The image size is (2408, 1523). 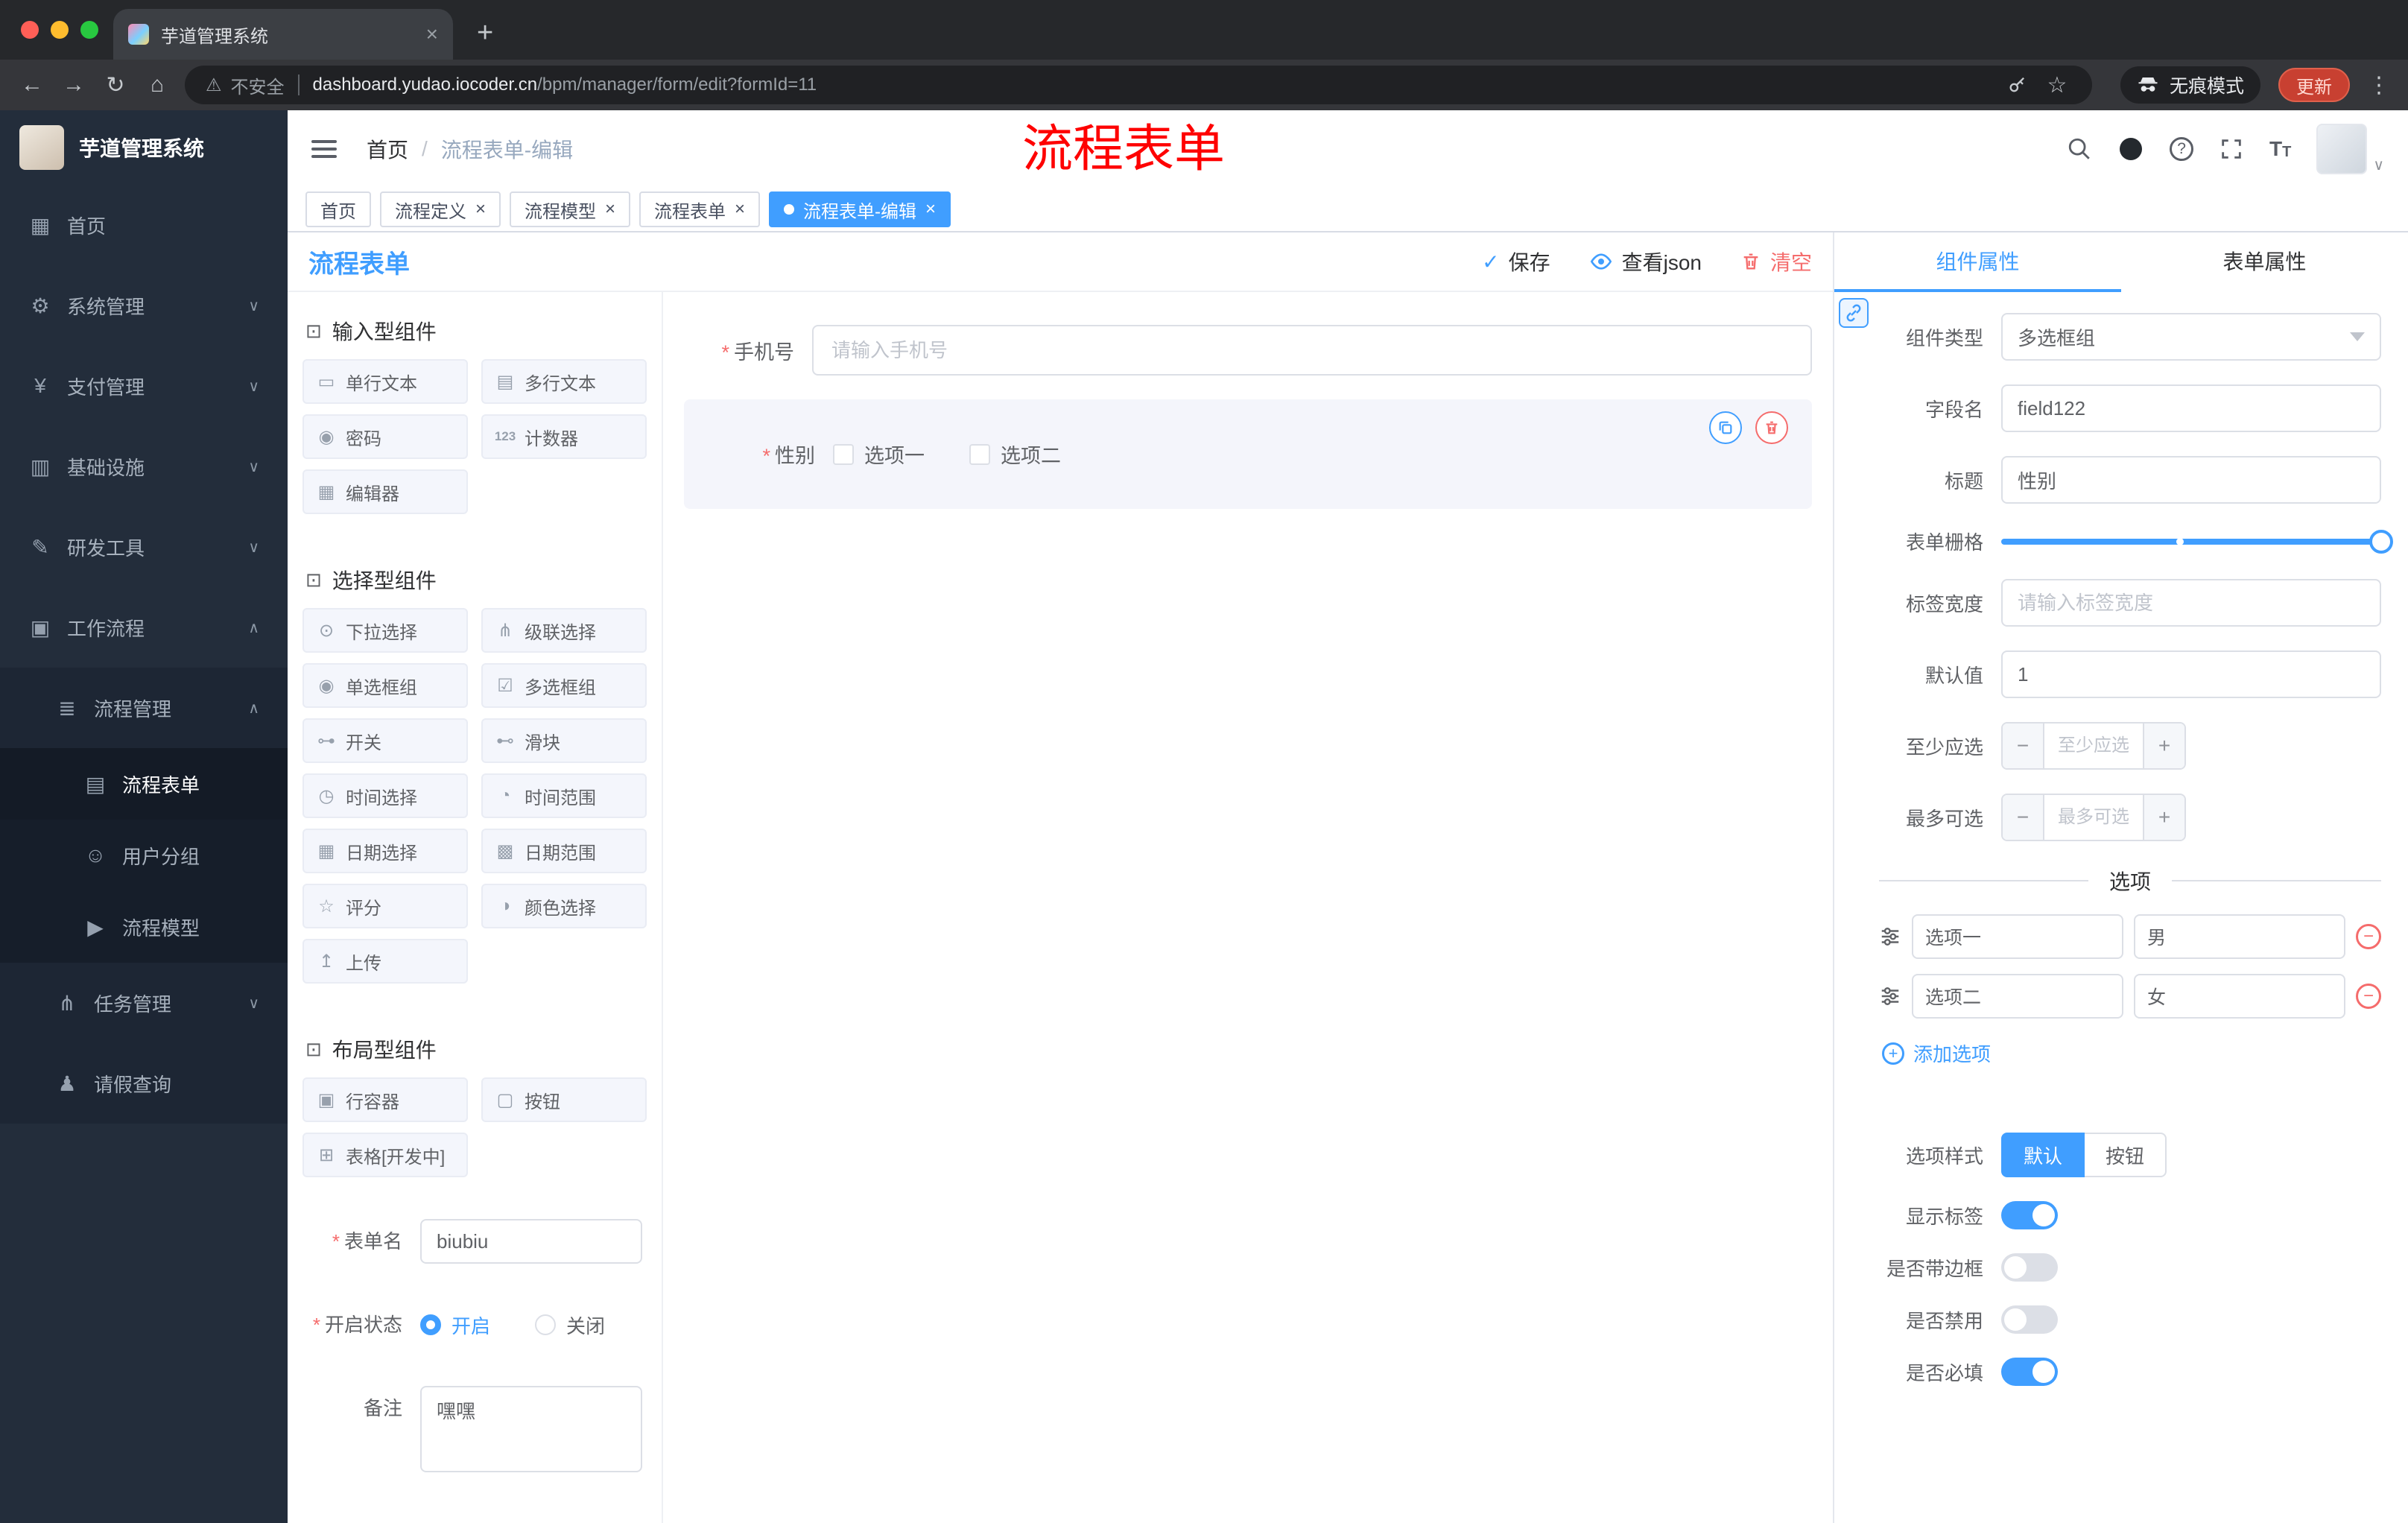 What do you see at coordinates (1312, 351) in the screenshot?
I see `phone-input` at bounding box center [1312, 351].